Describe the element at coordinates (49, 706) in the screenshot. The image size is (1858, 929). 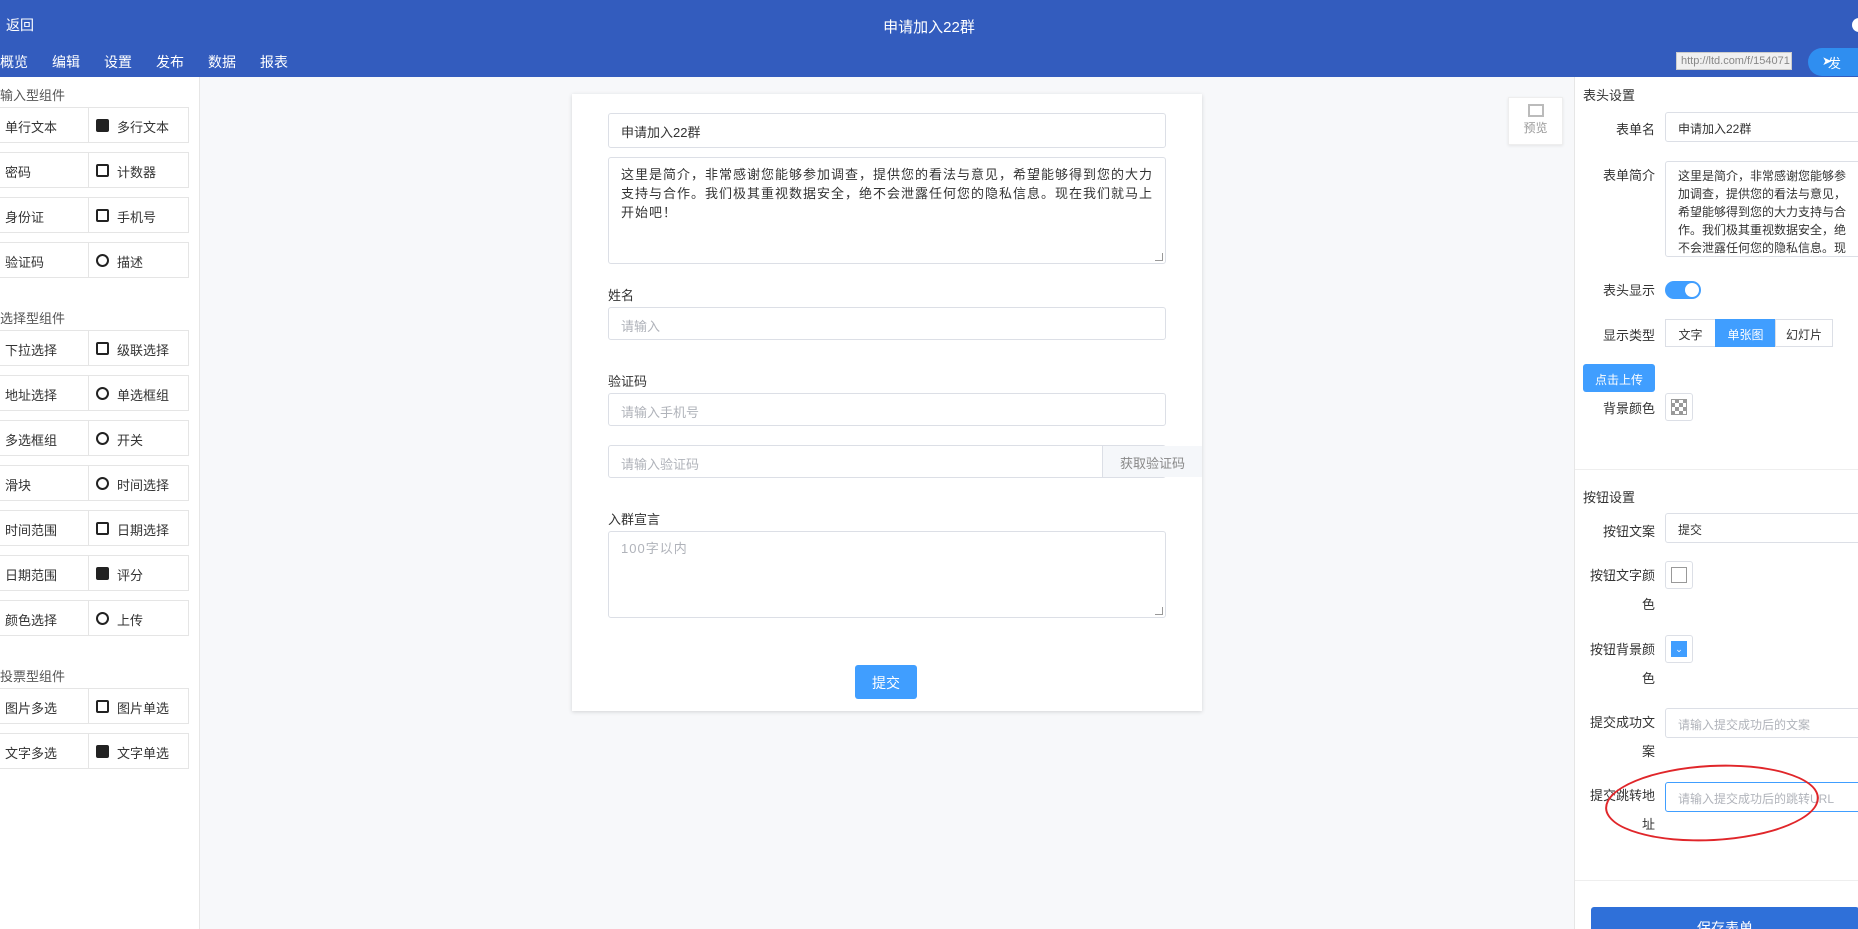
I see `comp-image-multi: 图片多选` at that location.